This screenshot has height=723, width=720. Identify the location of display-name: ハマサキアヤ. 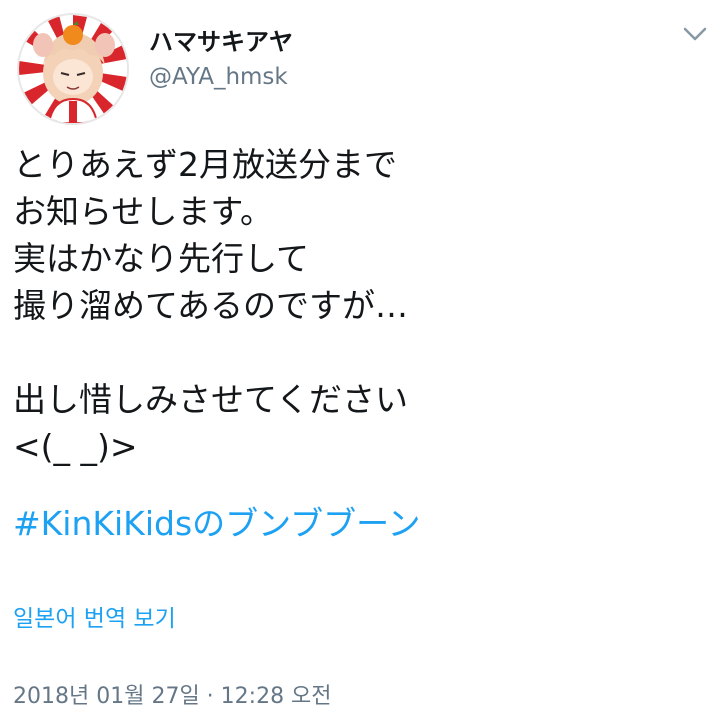
(221, 42).